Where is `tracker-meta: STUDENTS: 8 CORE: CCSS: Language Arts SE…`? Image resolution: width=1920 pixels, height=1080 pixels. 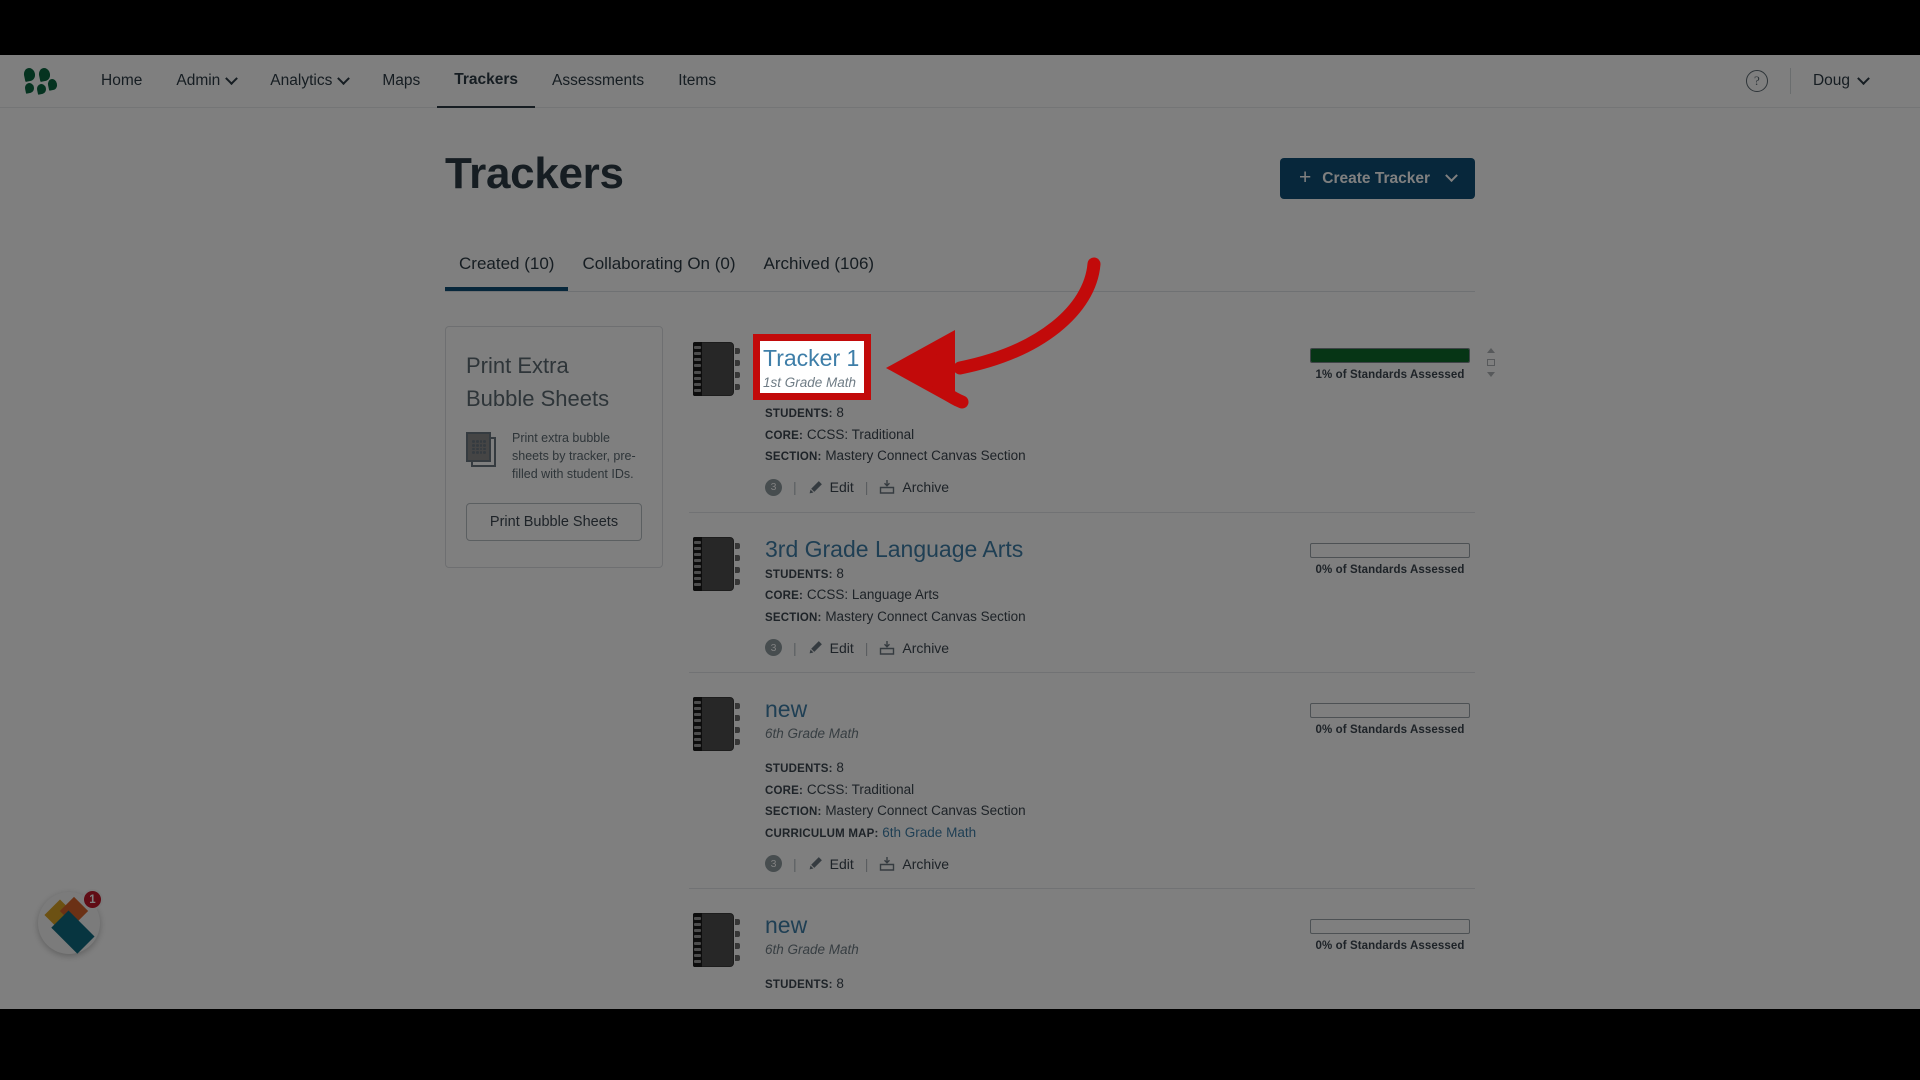
tracker-meta: STUDENTS: 8 CORE: CCSS: Language Arts SE… is located at coordinates (1035, 596).